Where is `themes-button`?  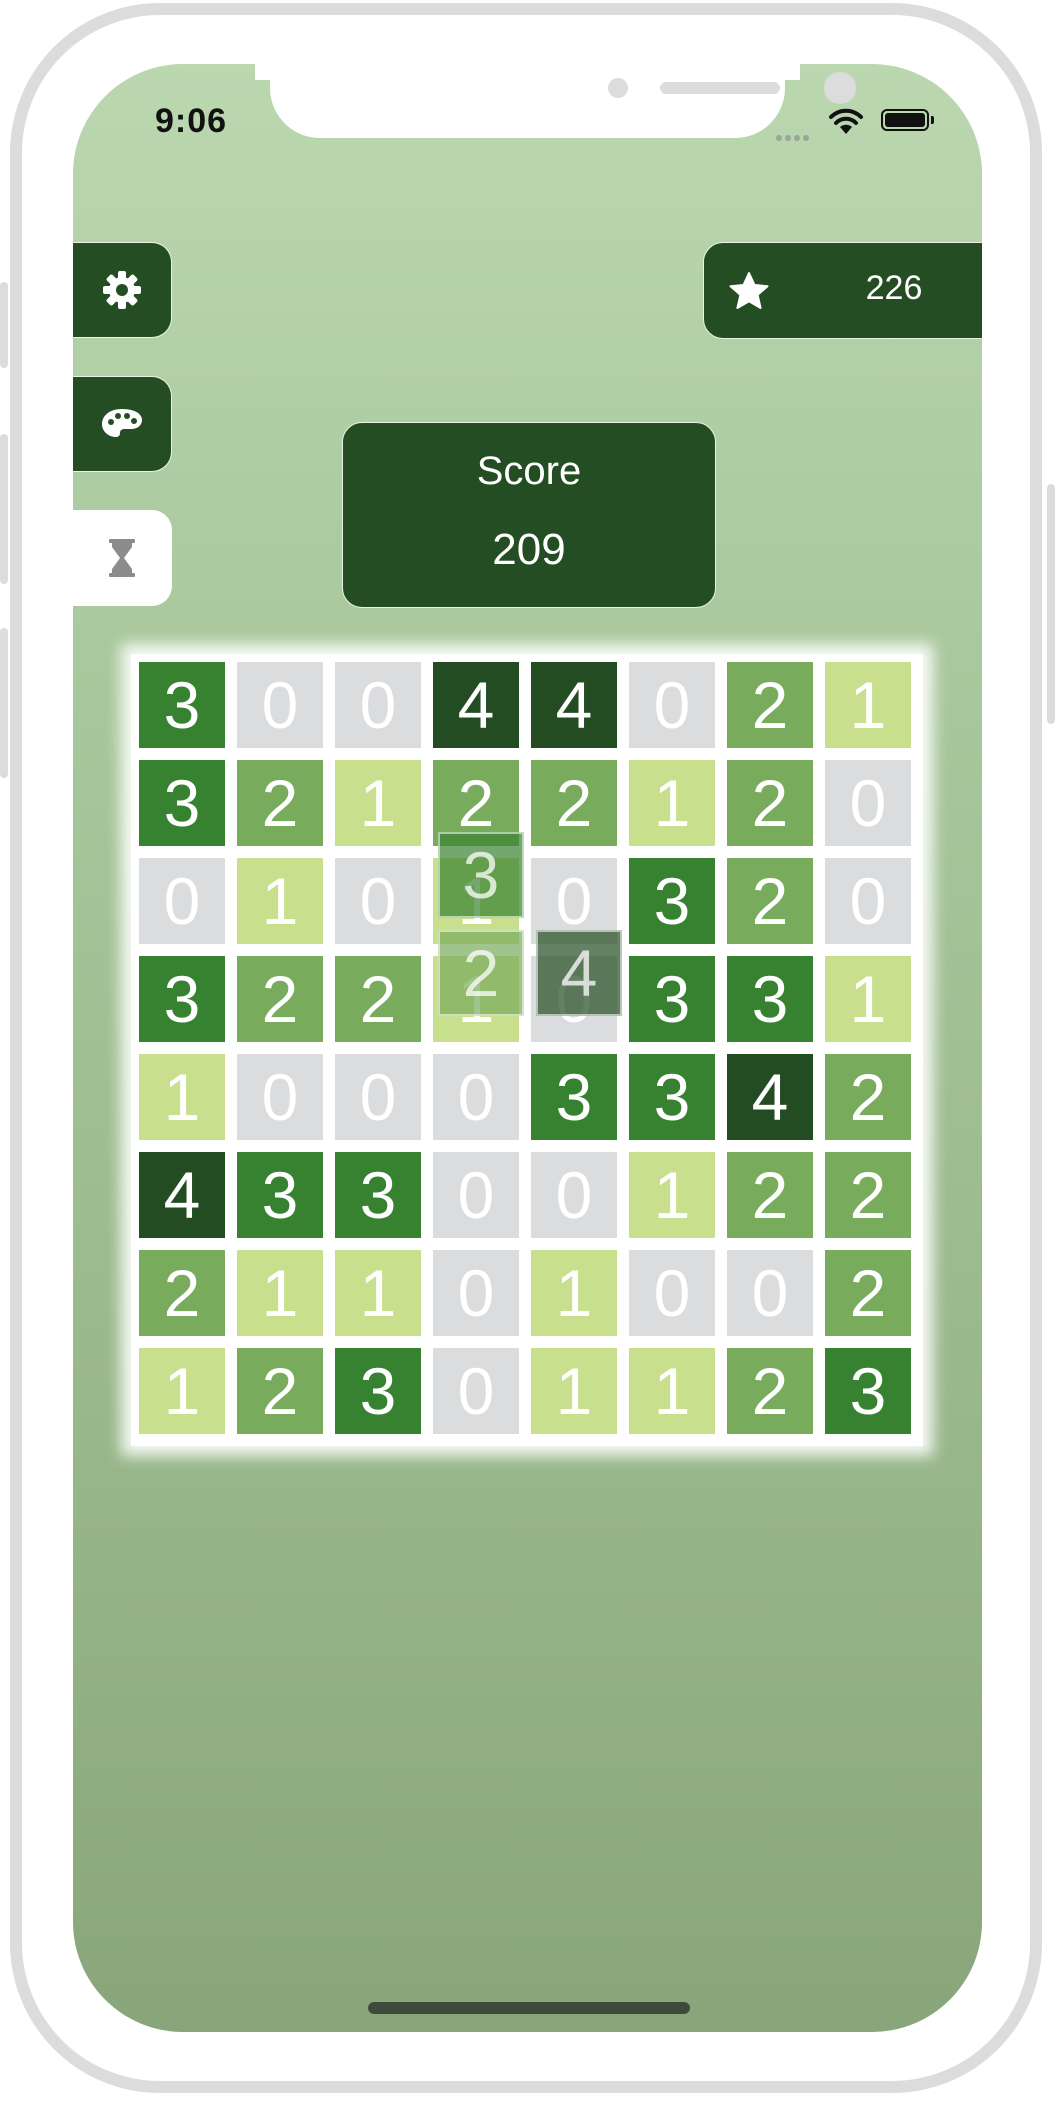 themes-button is located at coordinates (122, 424).